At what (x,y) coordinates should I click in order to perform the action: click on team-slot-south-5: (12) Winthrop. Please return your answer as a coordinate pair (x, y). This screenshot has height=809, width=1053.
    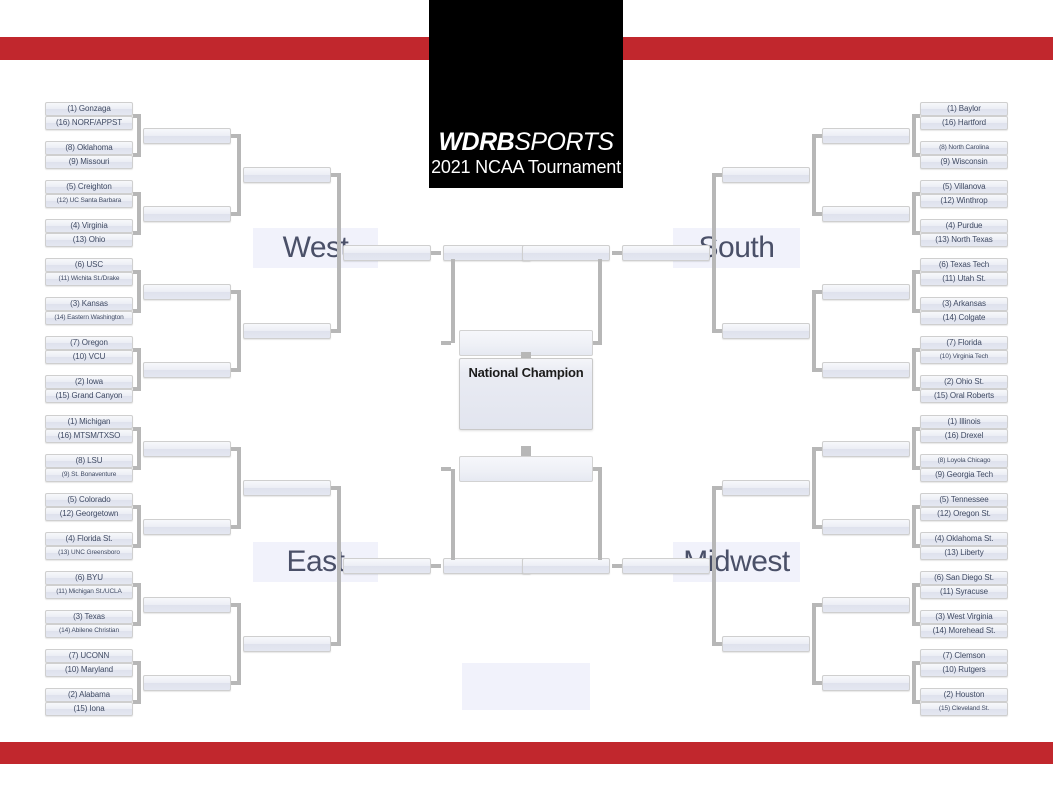
    Looking at the image, I should click on (964, 201).